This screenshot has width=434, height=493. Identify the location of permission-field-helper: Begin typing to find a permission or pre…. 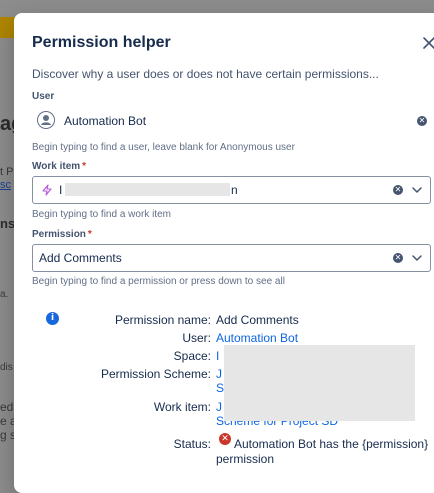
(158, 281).